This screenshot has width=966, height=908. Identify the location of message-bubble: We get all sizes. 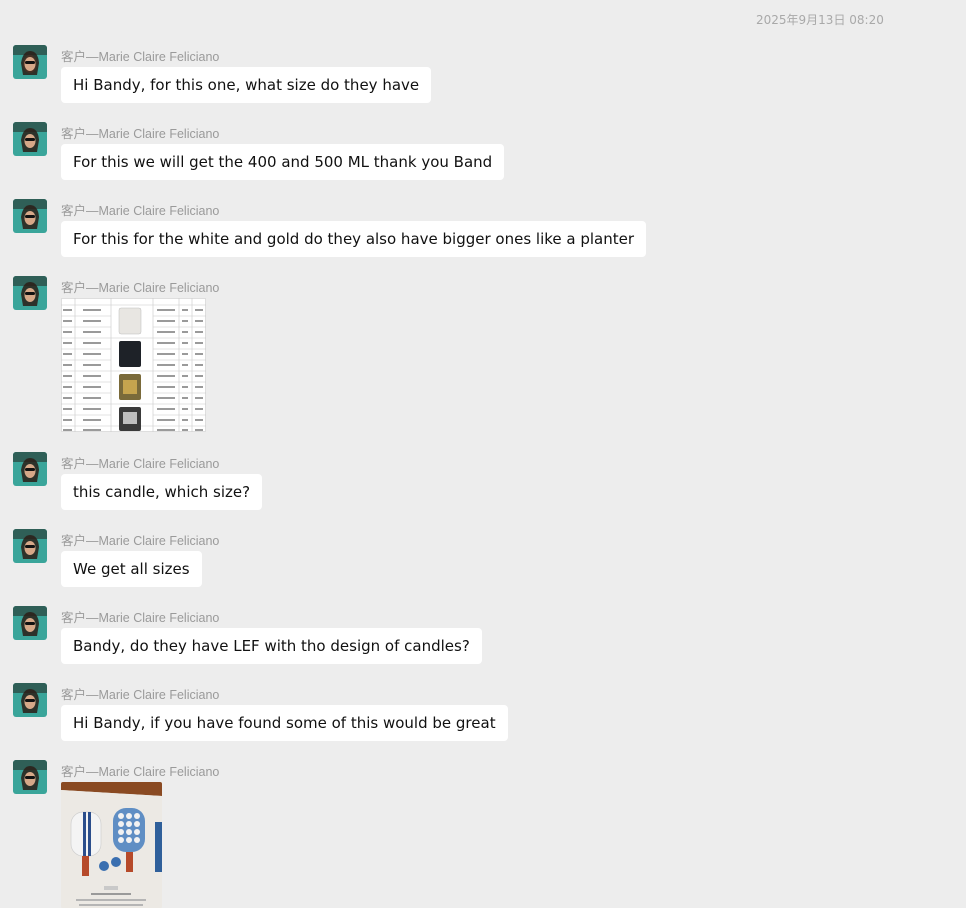
(131, 569).